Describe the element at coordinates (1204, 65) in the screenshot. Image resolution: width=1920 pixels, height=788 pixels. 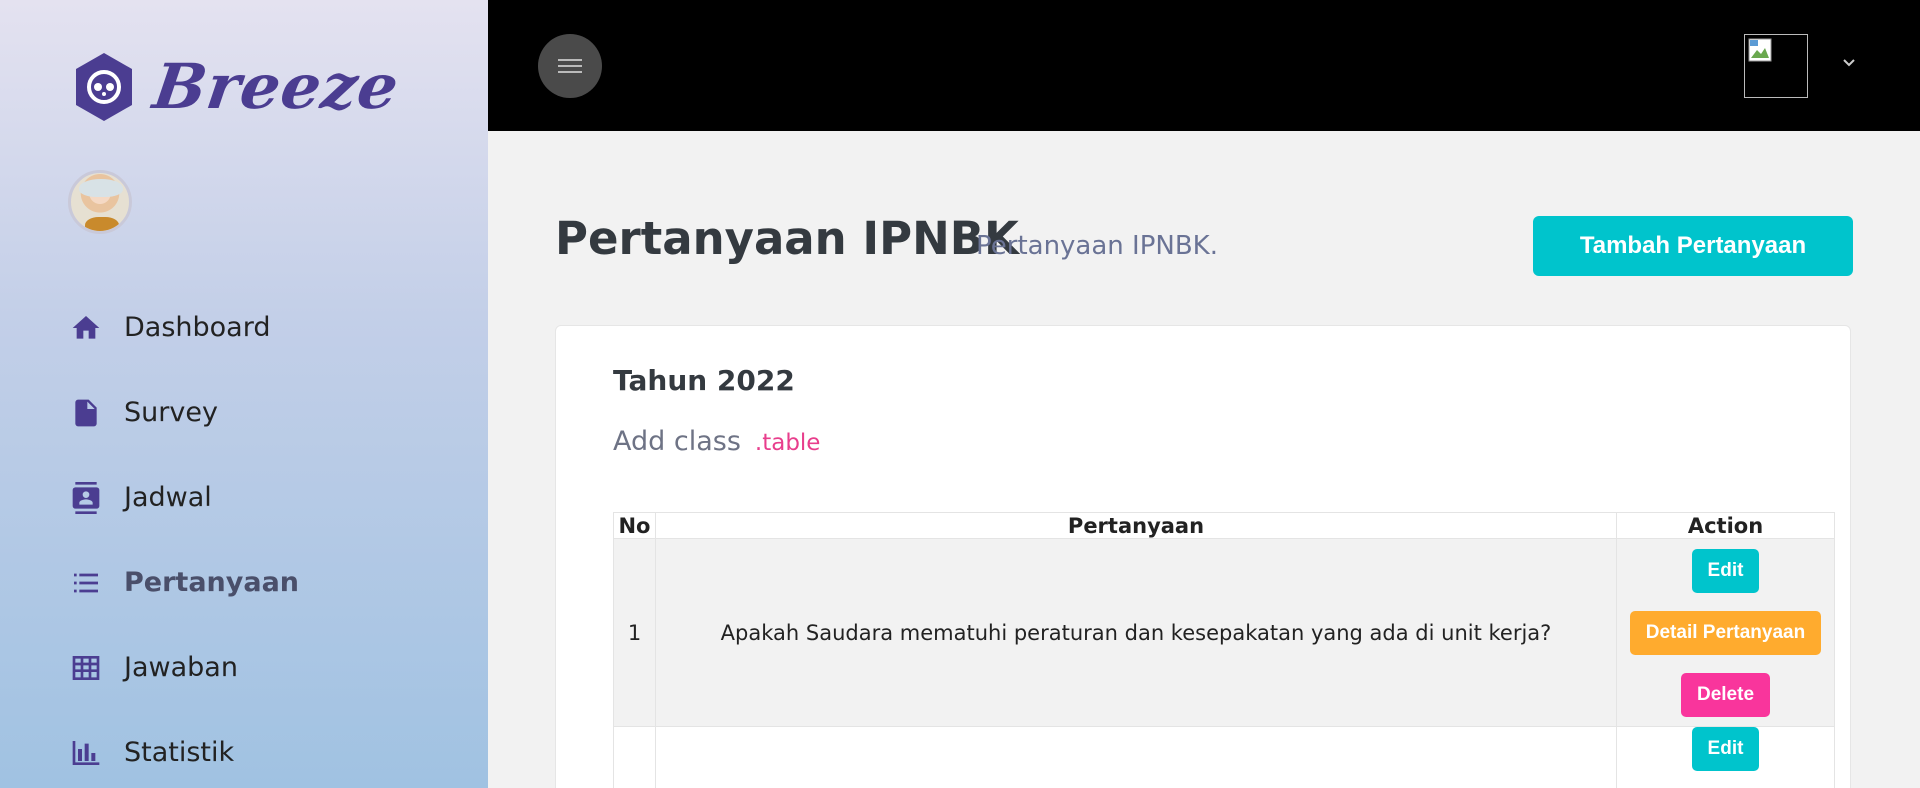
I see `topbar` at that location.